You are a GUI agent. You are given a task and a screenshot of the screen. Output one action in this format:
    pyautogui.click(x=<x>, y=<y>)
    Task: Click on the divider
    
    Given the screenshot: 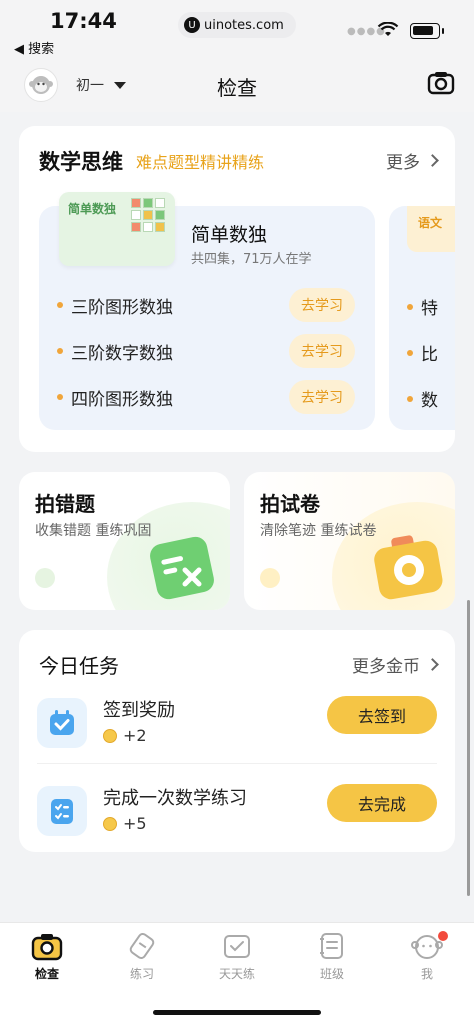 What is the action you would take?
    pyautogui.click(x=237, y=763)
    